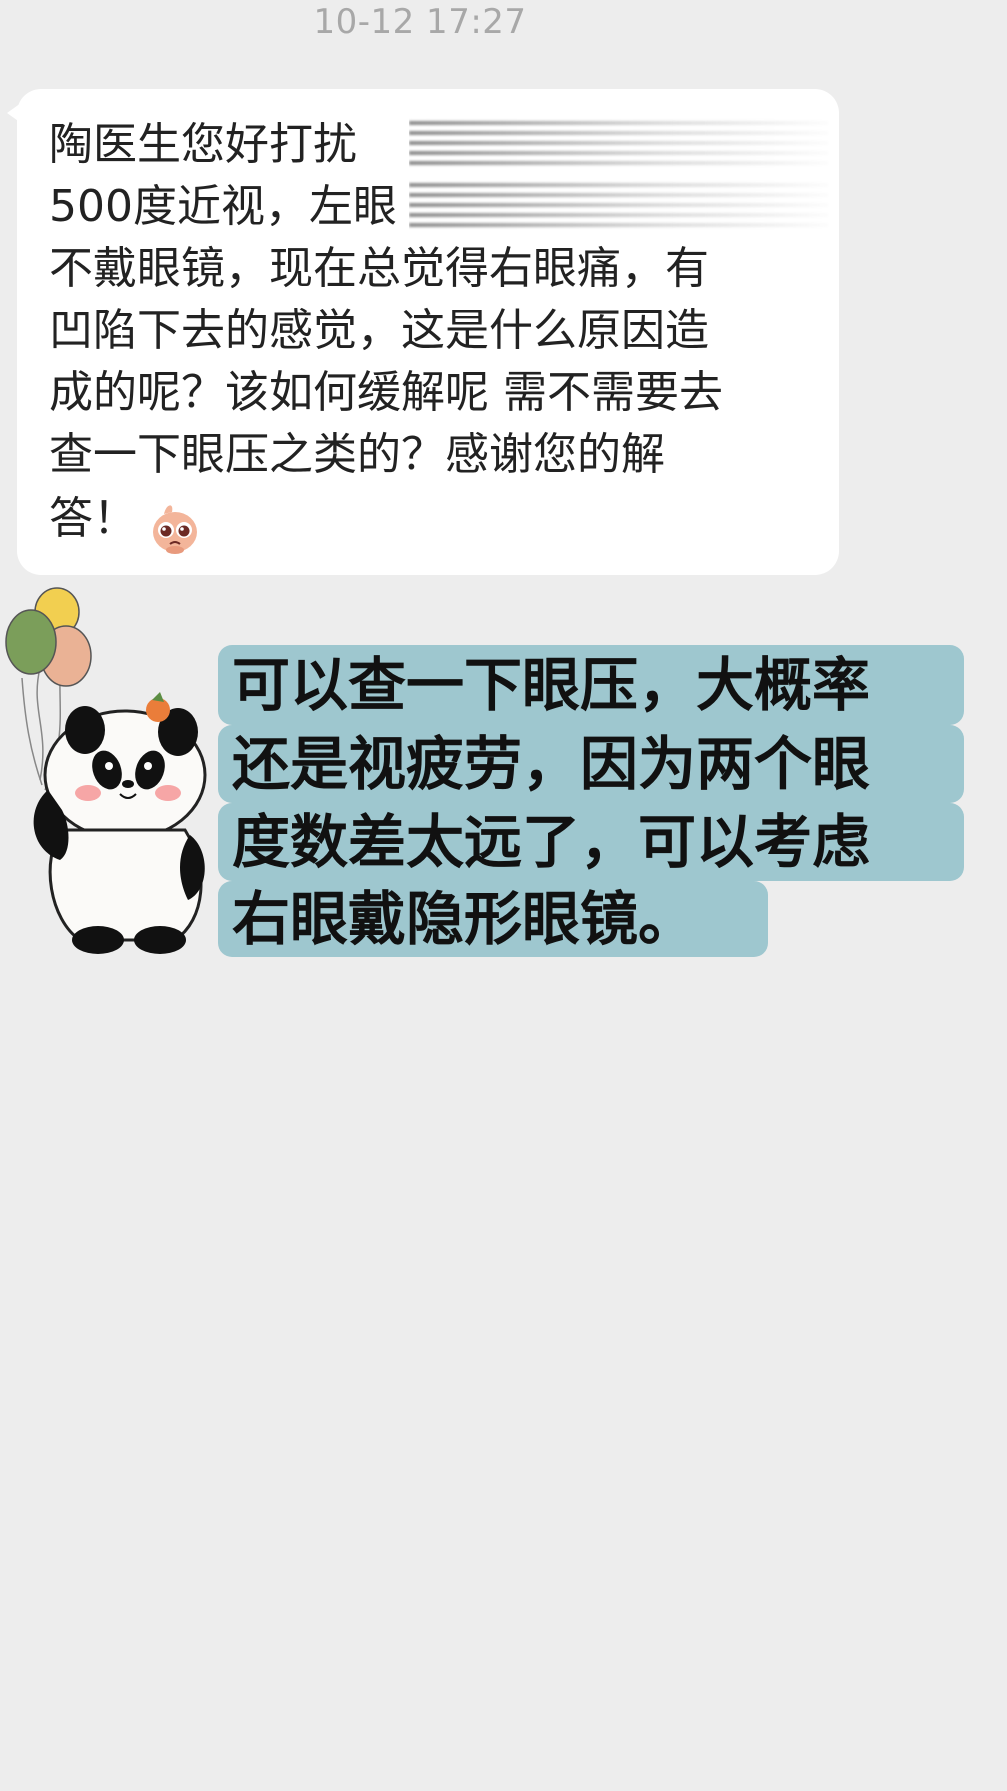 This screenshot has width=1007, height=1791. Describe the element at coordinates (379, 268) in the screenshot. I see `incoming-message-line: 不戴眼镜，现在总觉得右眼痛，有` at that location.